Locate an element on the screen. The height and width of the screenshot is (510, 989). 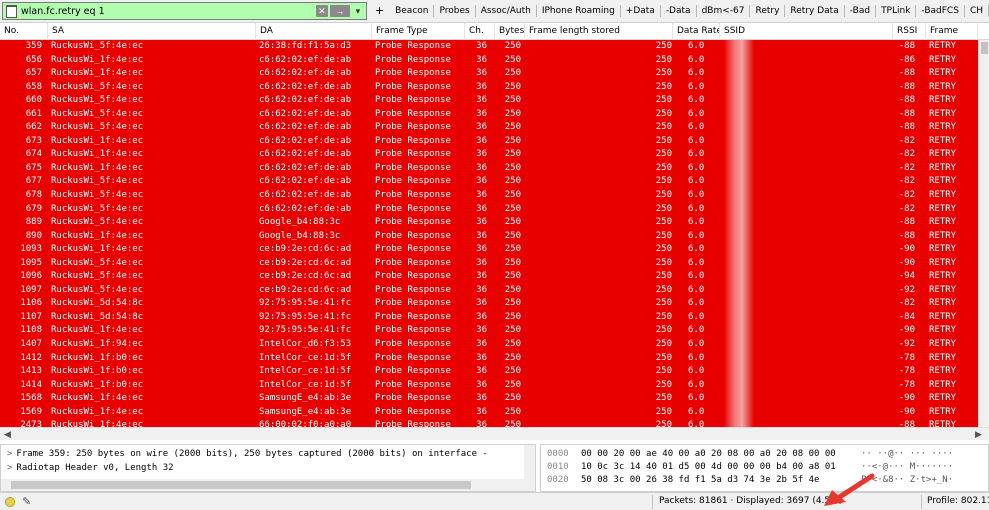
filter-button-retry-data: Retry Data is located at coordinates (815, 11).